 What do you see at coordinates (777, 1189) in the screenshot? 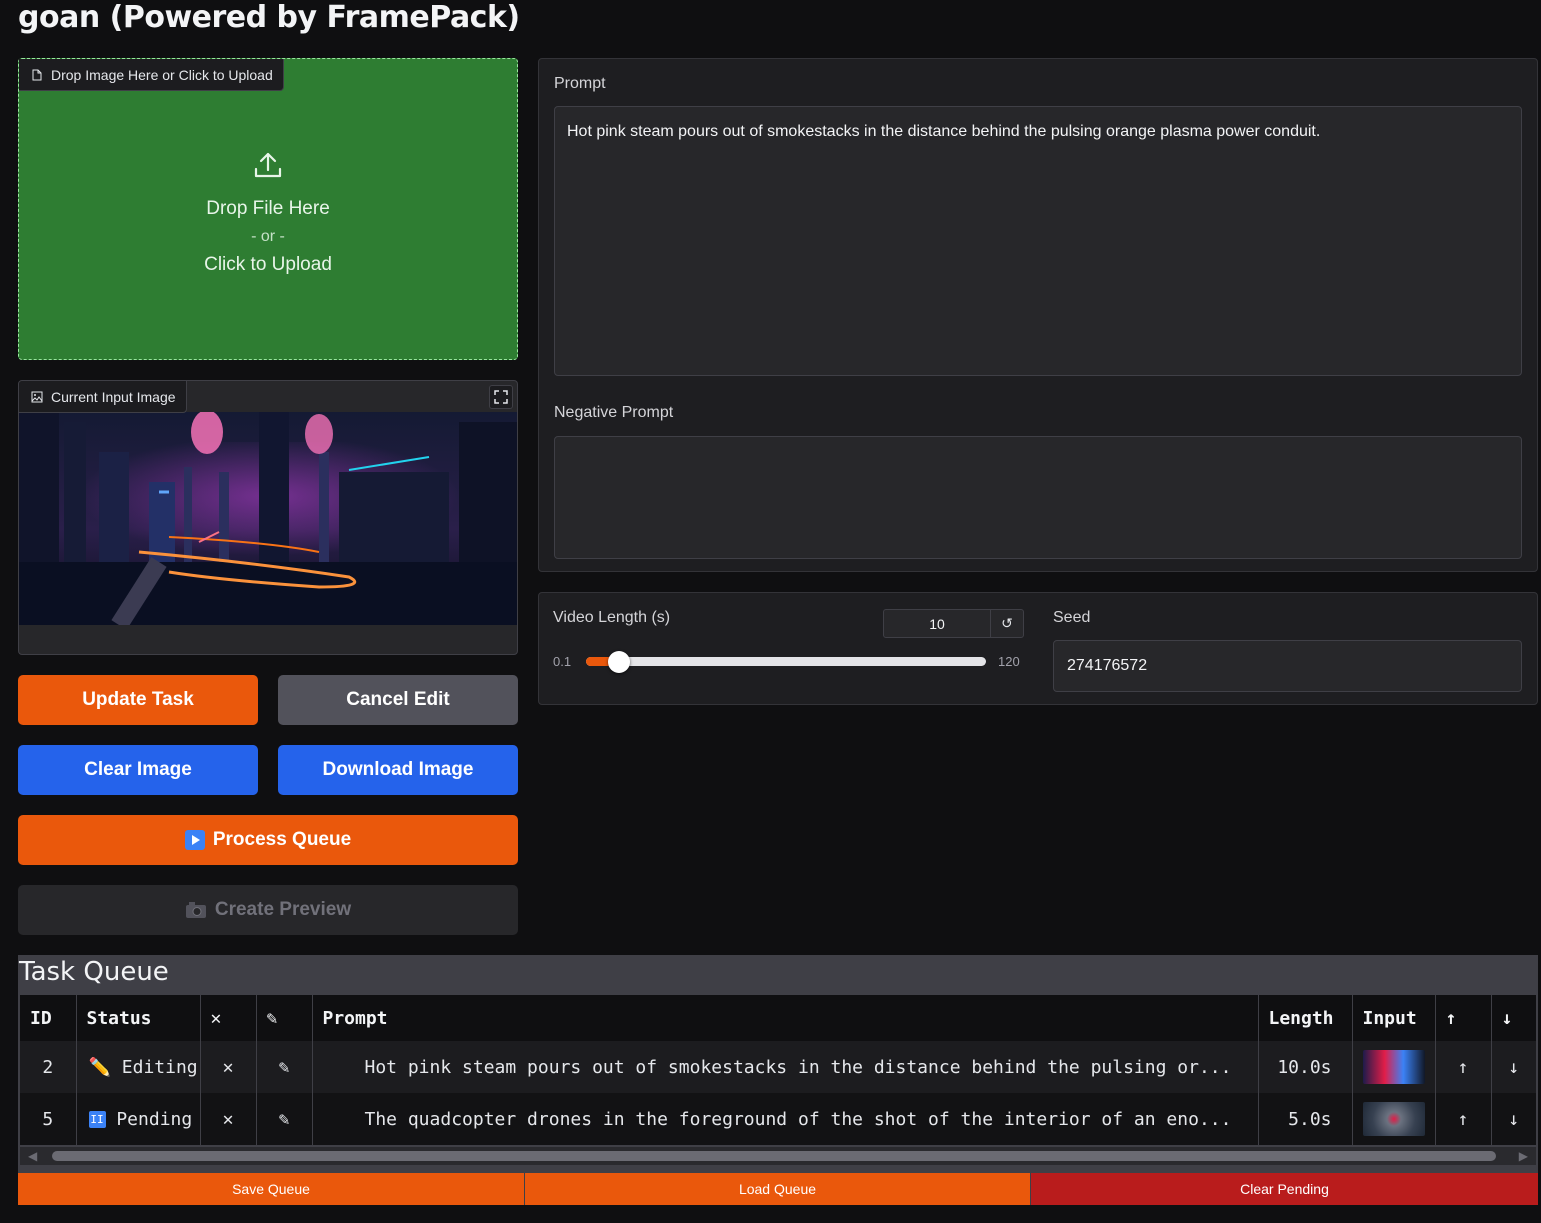
I see `load-queue-button: Load Queue` at bounding box center [777, 1189].